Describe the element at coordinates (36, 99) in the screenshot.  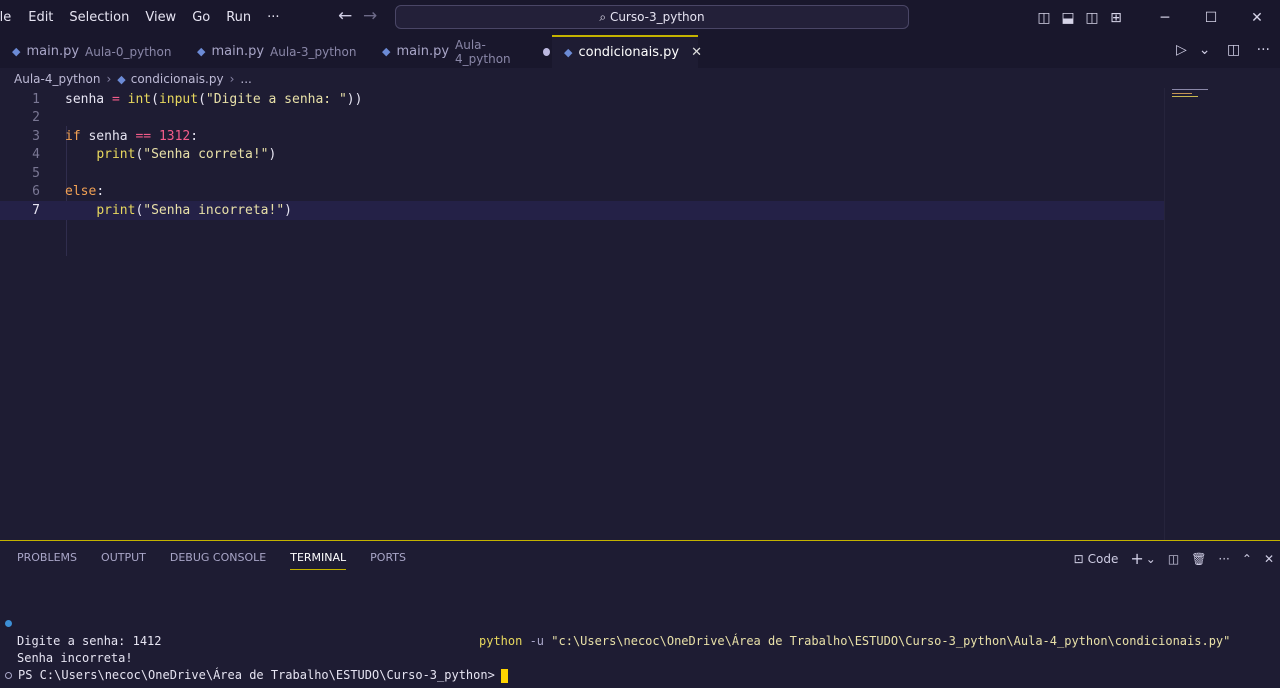
I see `line-number: 1` at that location.